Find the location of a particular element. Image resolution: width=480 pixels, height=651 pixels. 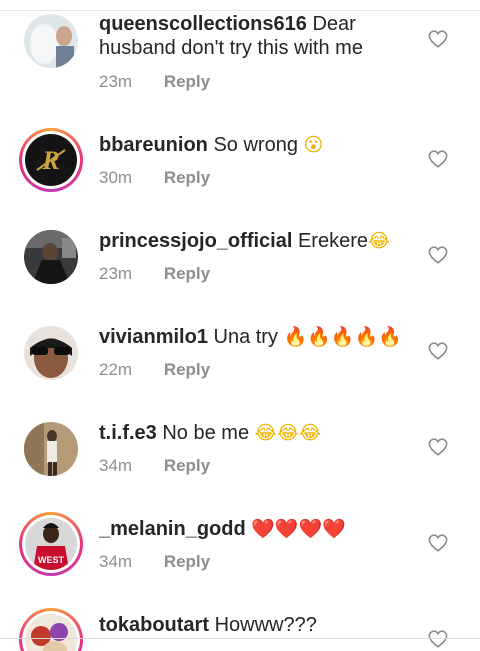

comment-text: _melanin_godd ❤️❤️❤️❤️ is located at coordinates (259, 529).